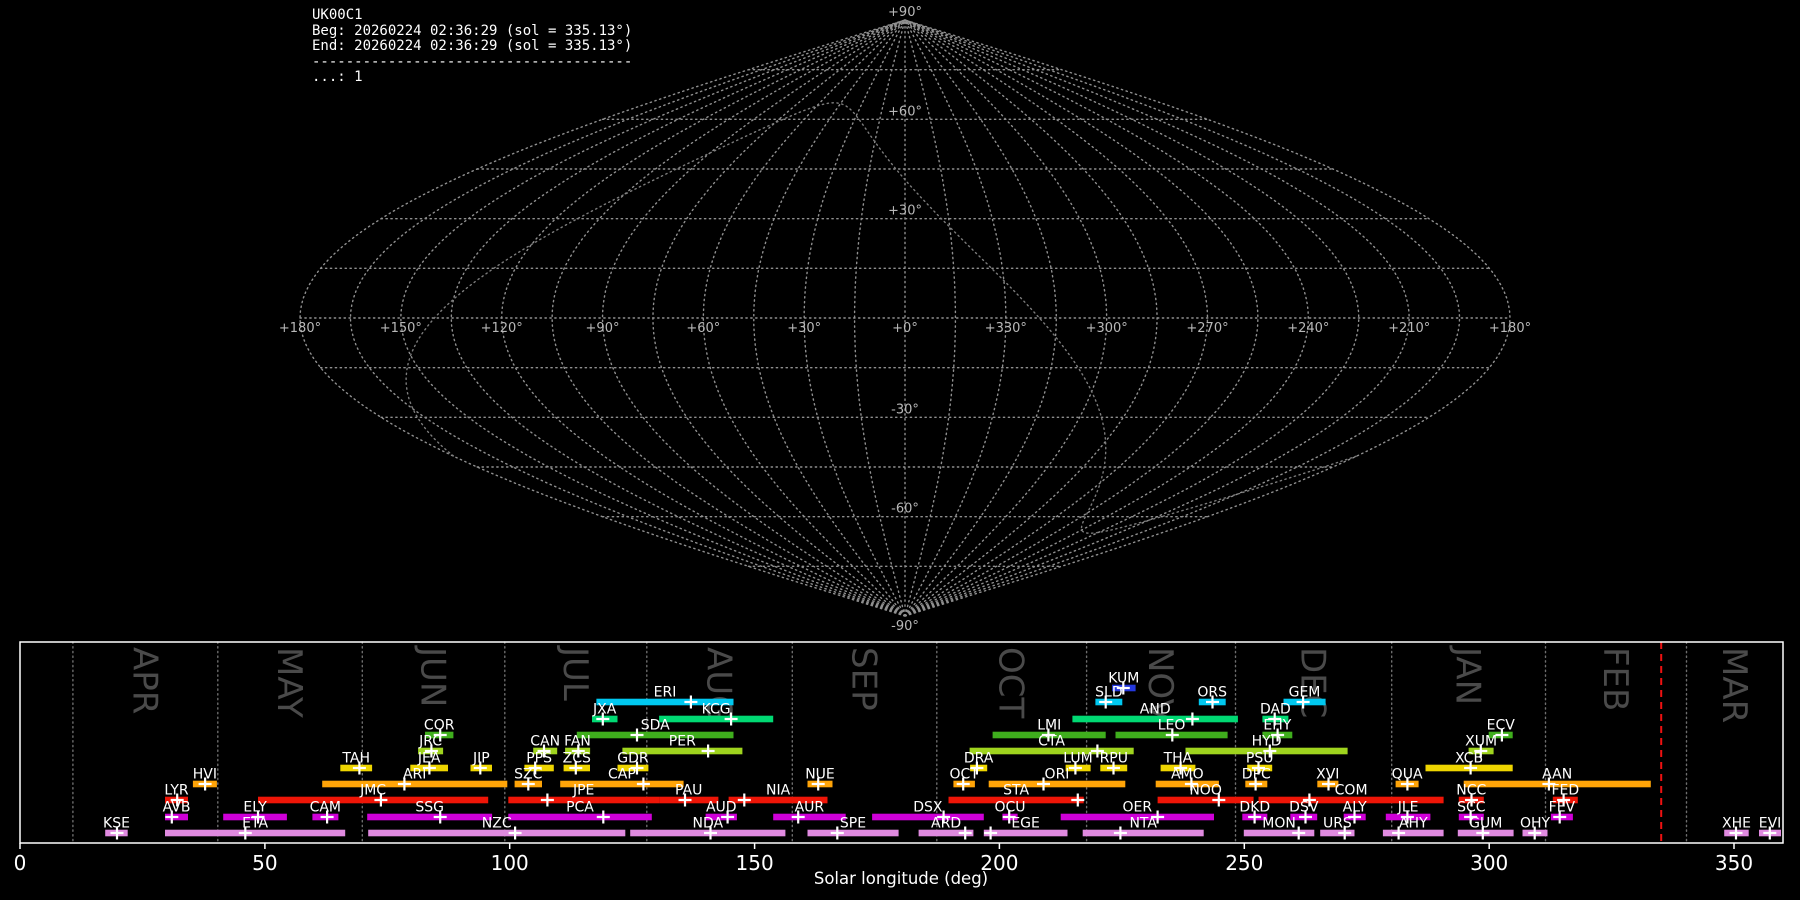  I want to click on shower-label-SDA: SDA, so click(655, 726).